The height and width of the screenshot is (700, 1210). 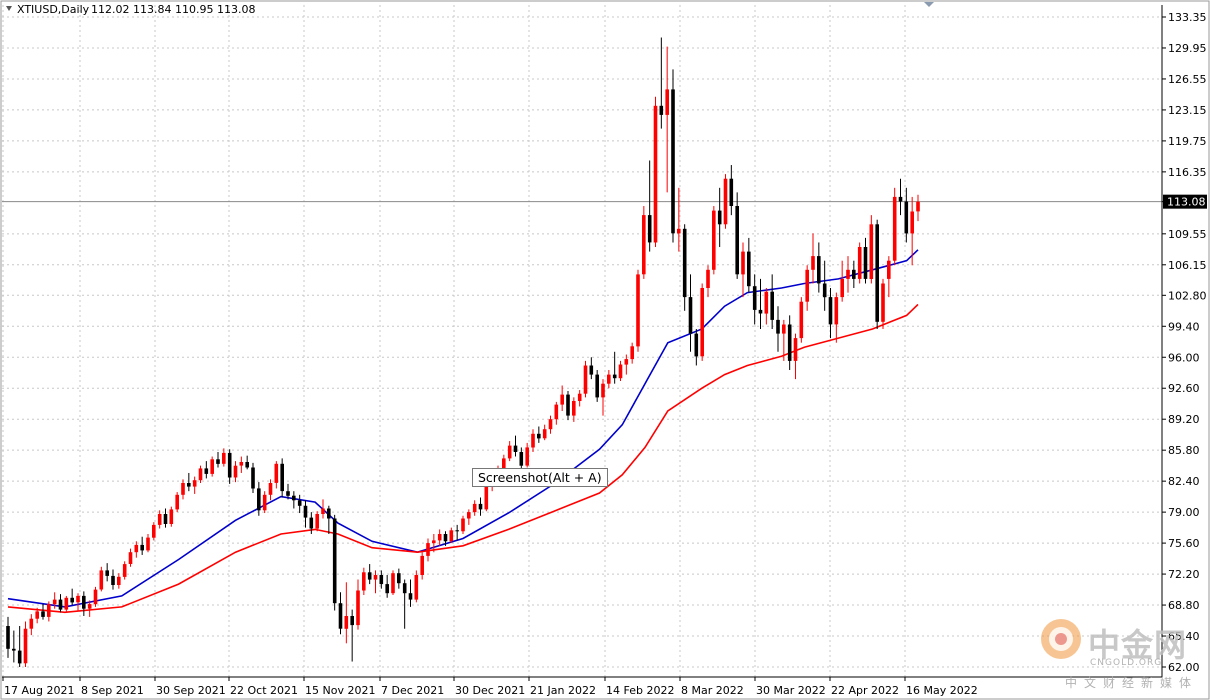 I want to click on y-tick-label: 119.75, so click(x=1187, y=141).